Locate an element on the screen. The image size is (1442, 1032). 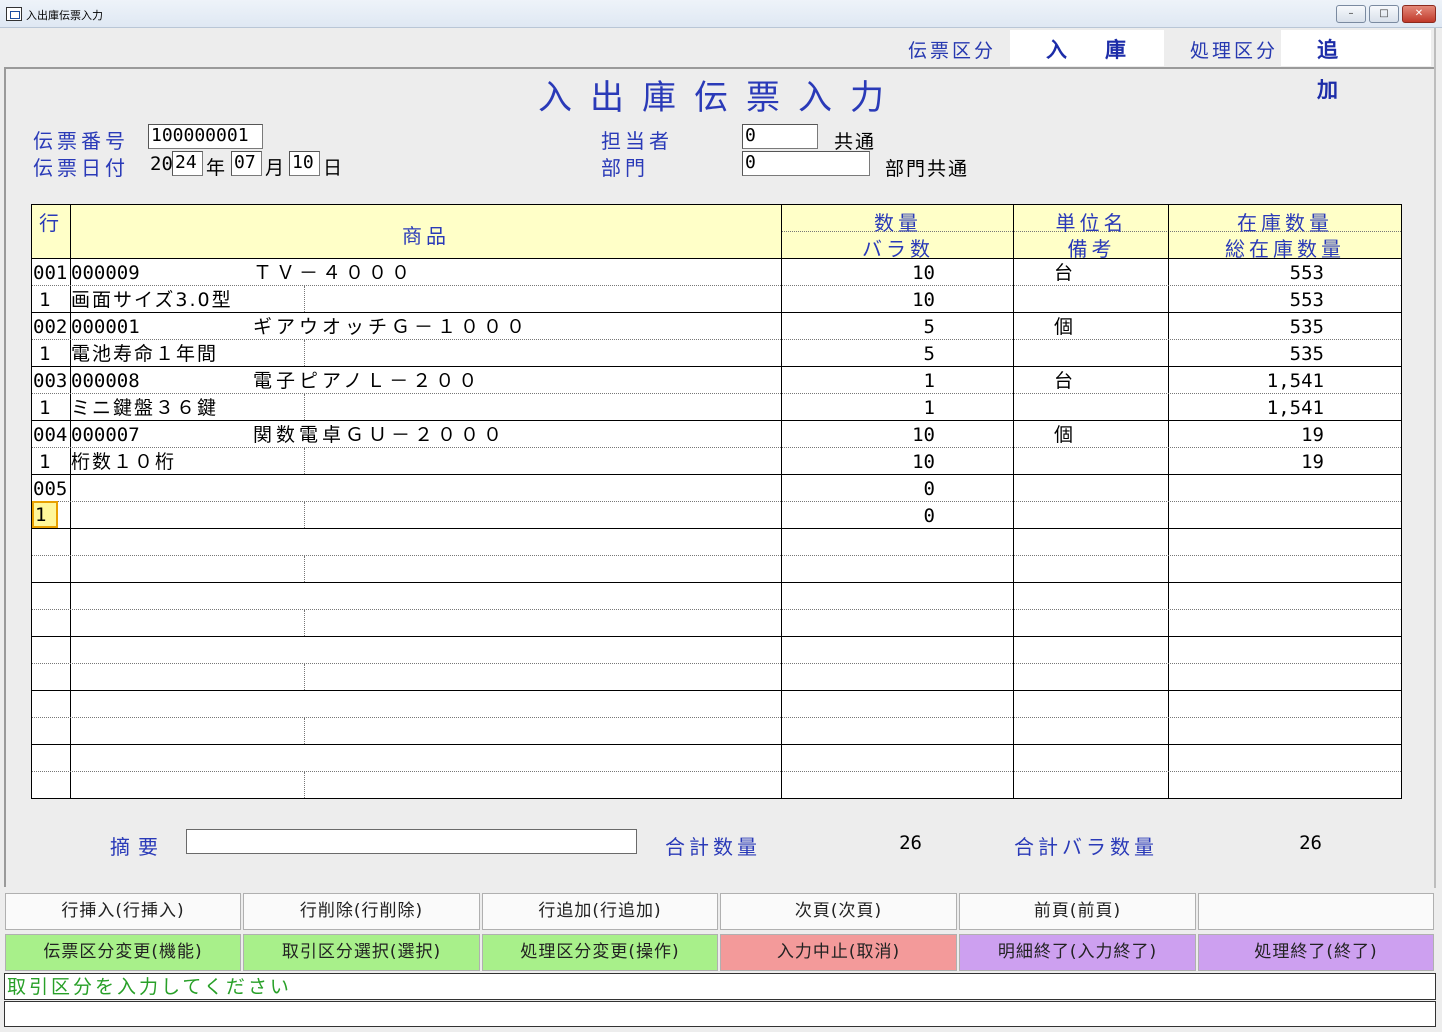
change-process-type-button: 処理区分変更(操作) is located at coordinates (600, 952).